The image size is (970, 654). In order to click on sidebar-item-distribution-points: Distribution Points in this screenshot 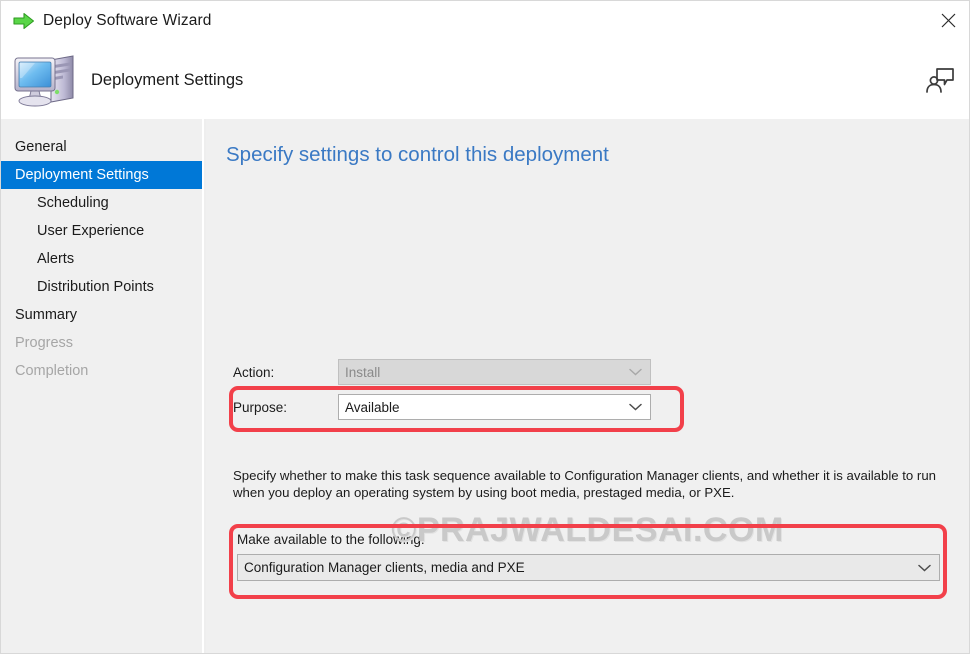, I will do `click(101, 287)`.